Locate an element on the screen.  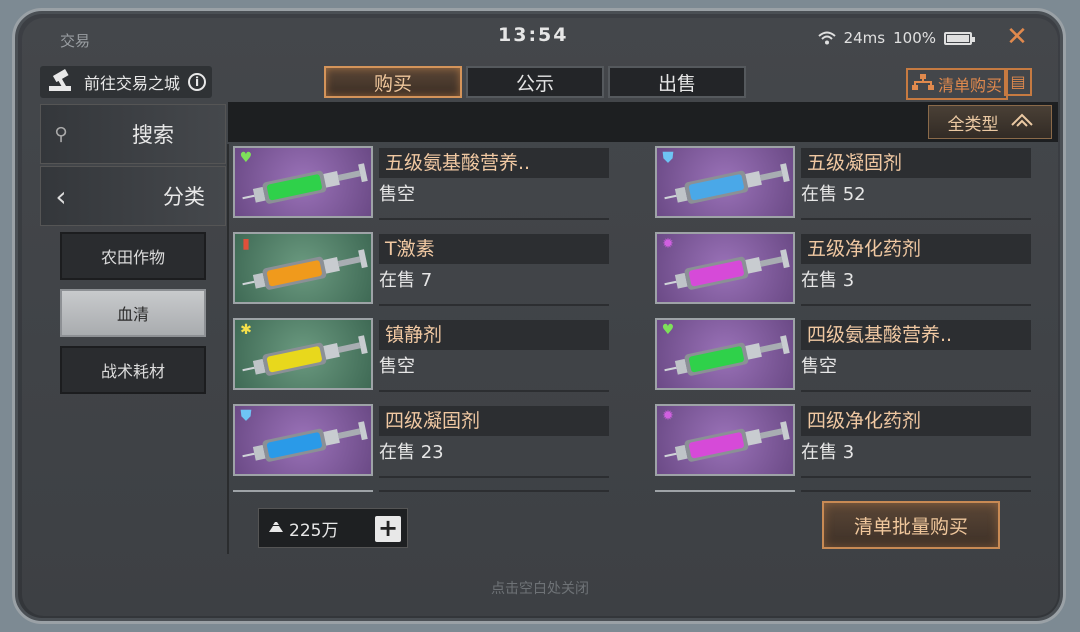
tab-sell: 出售 is located at coordinates (677, 82).